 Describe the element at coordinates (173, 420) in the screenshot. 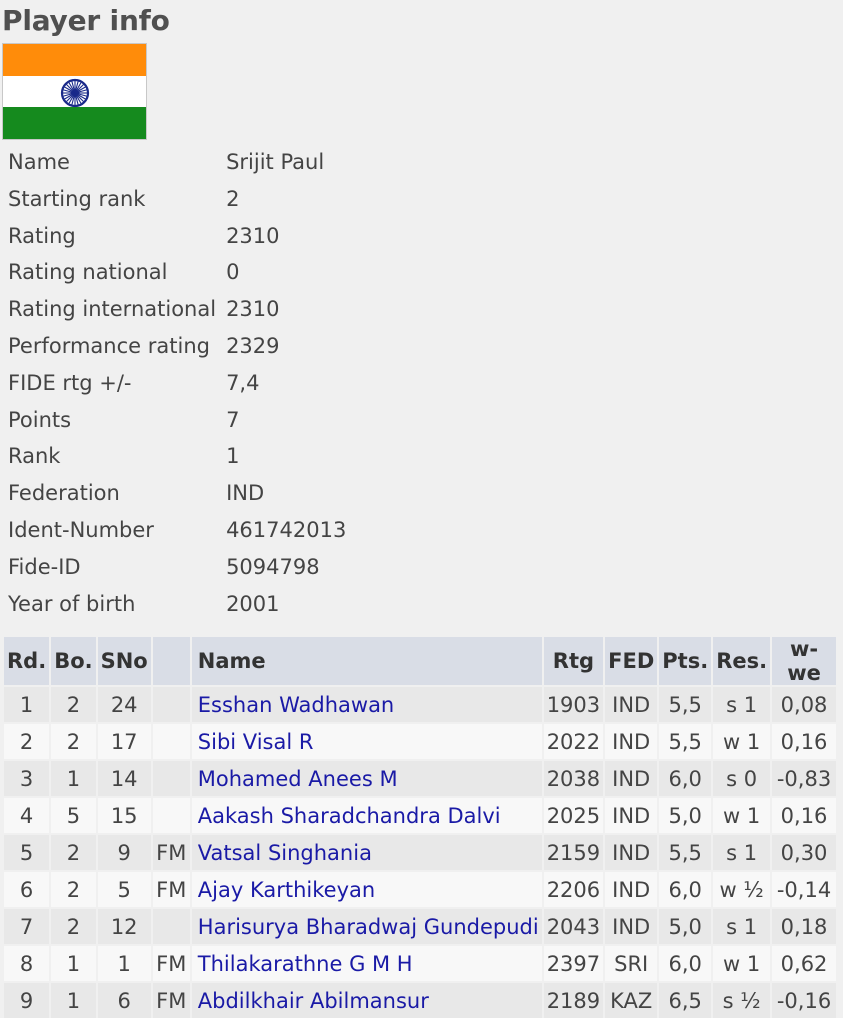

I see `info-row: Points 7` at that location.